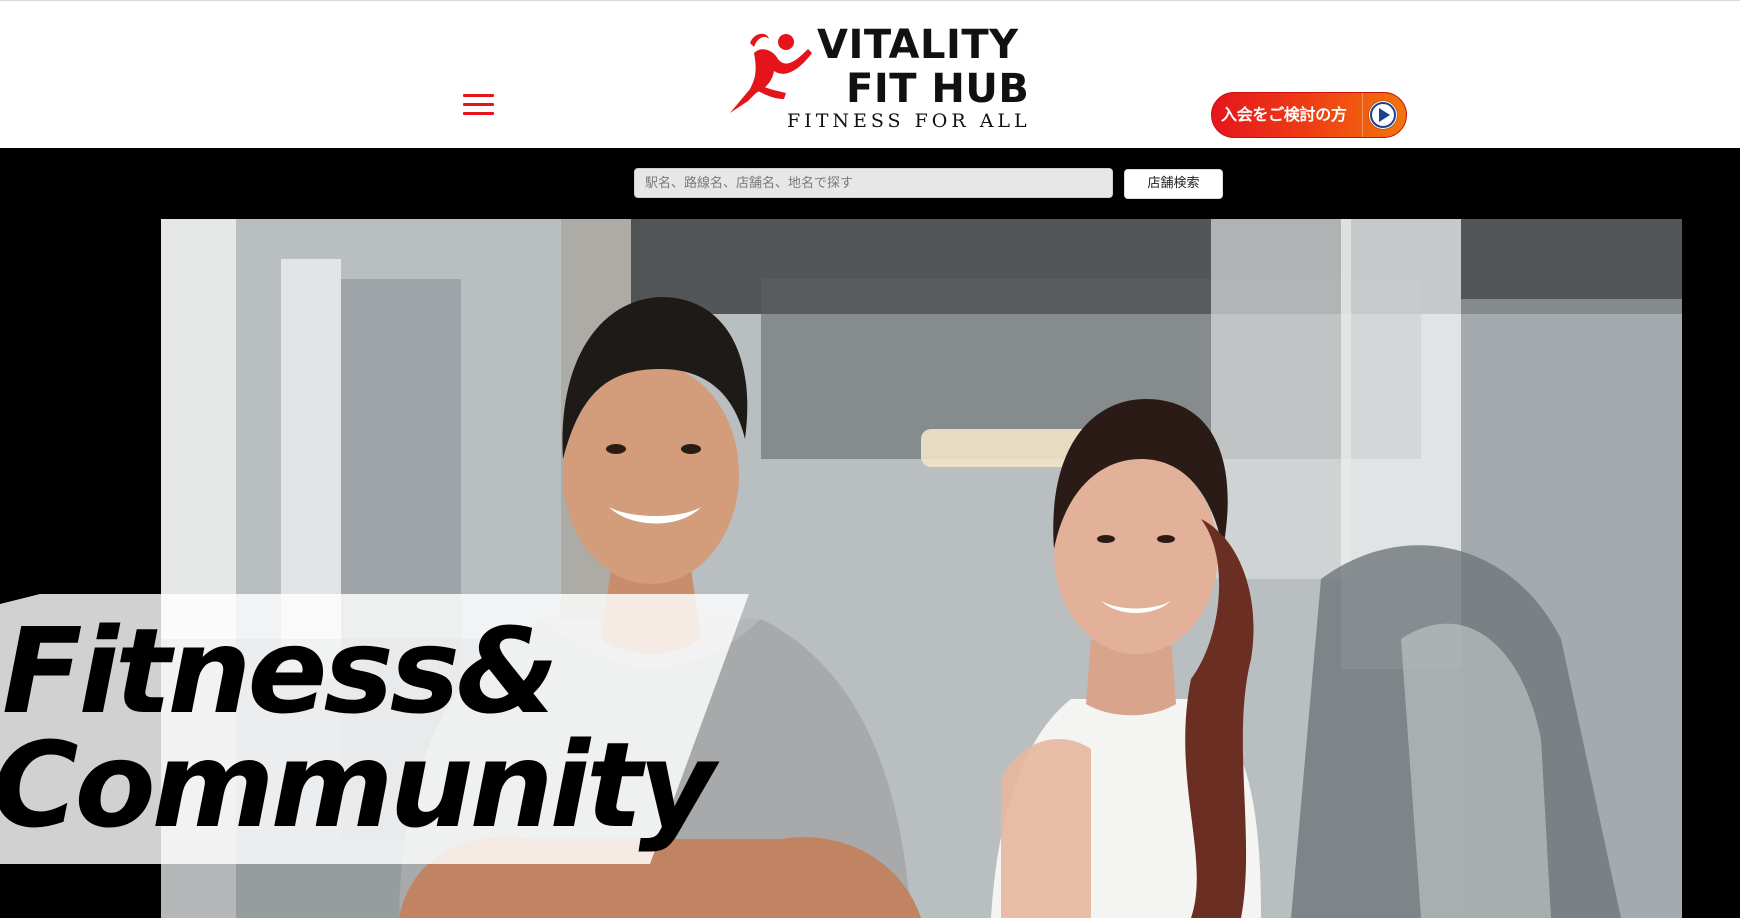  I want to click on hamburger-menu-icon, so click(478, 106).